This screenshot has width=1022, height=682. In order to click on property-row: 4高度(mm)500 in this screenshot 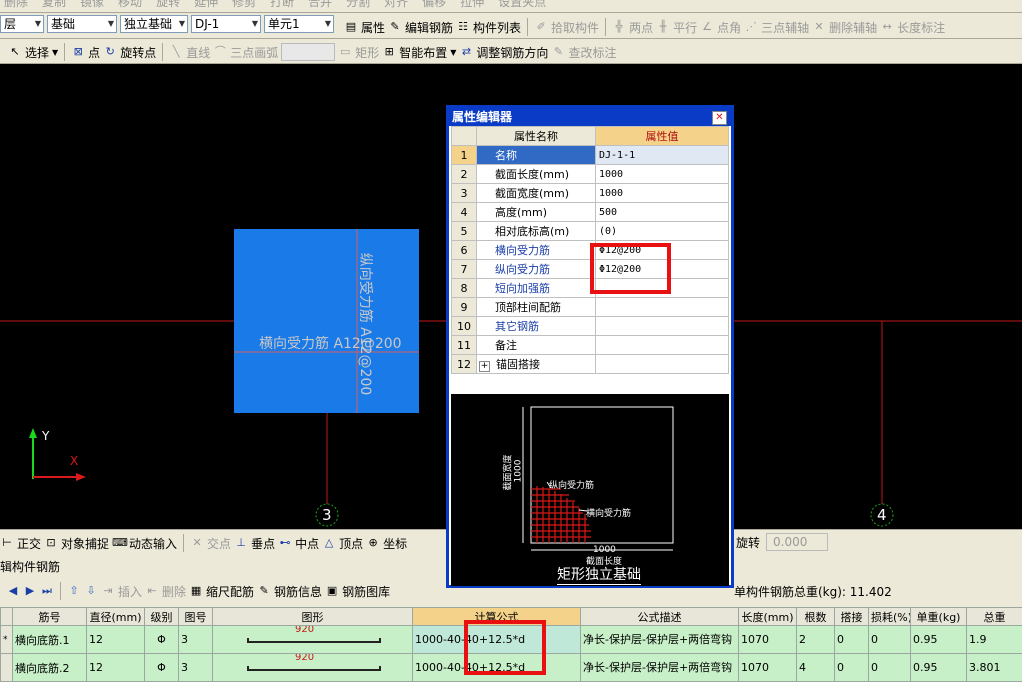, I will do `click(590, 212)`.